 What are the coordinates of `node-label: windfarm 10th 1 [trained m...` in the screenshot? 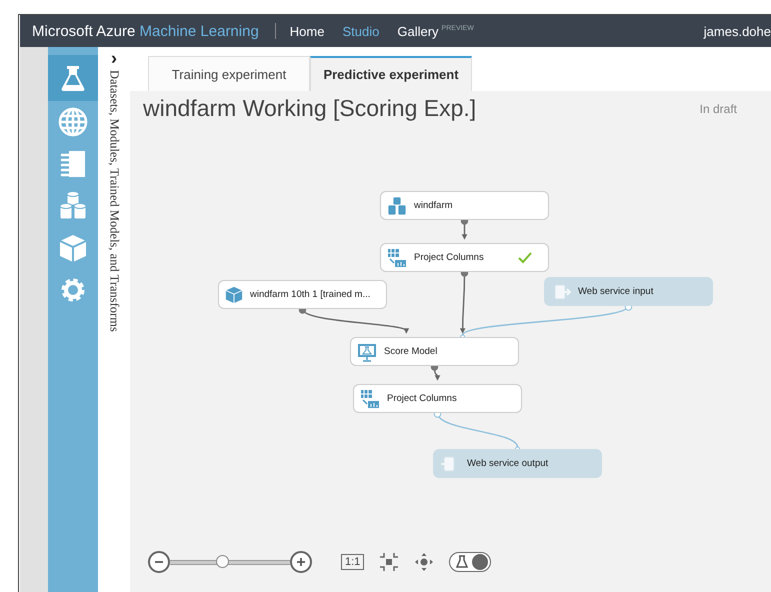 It's located at (310, 294).